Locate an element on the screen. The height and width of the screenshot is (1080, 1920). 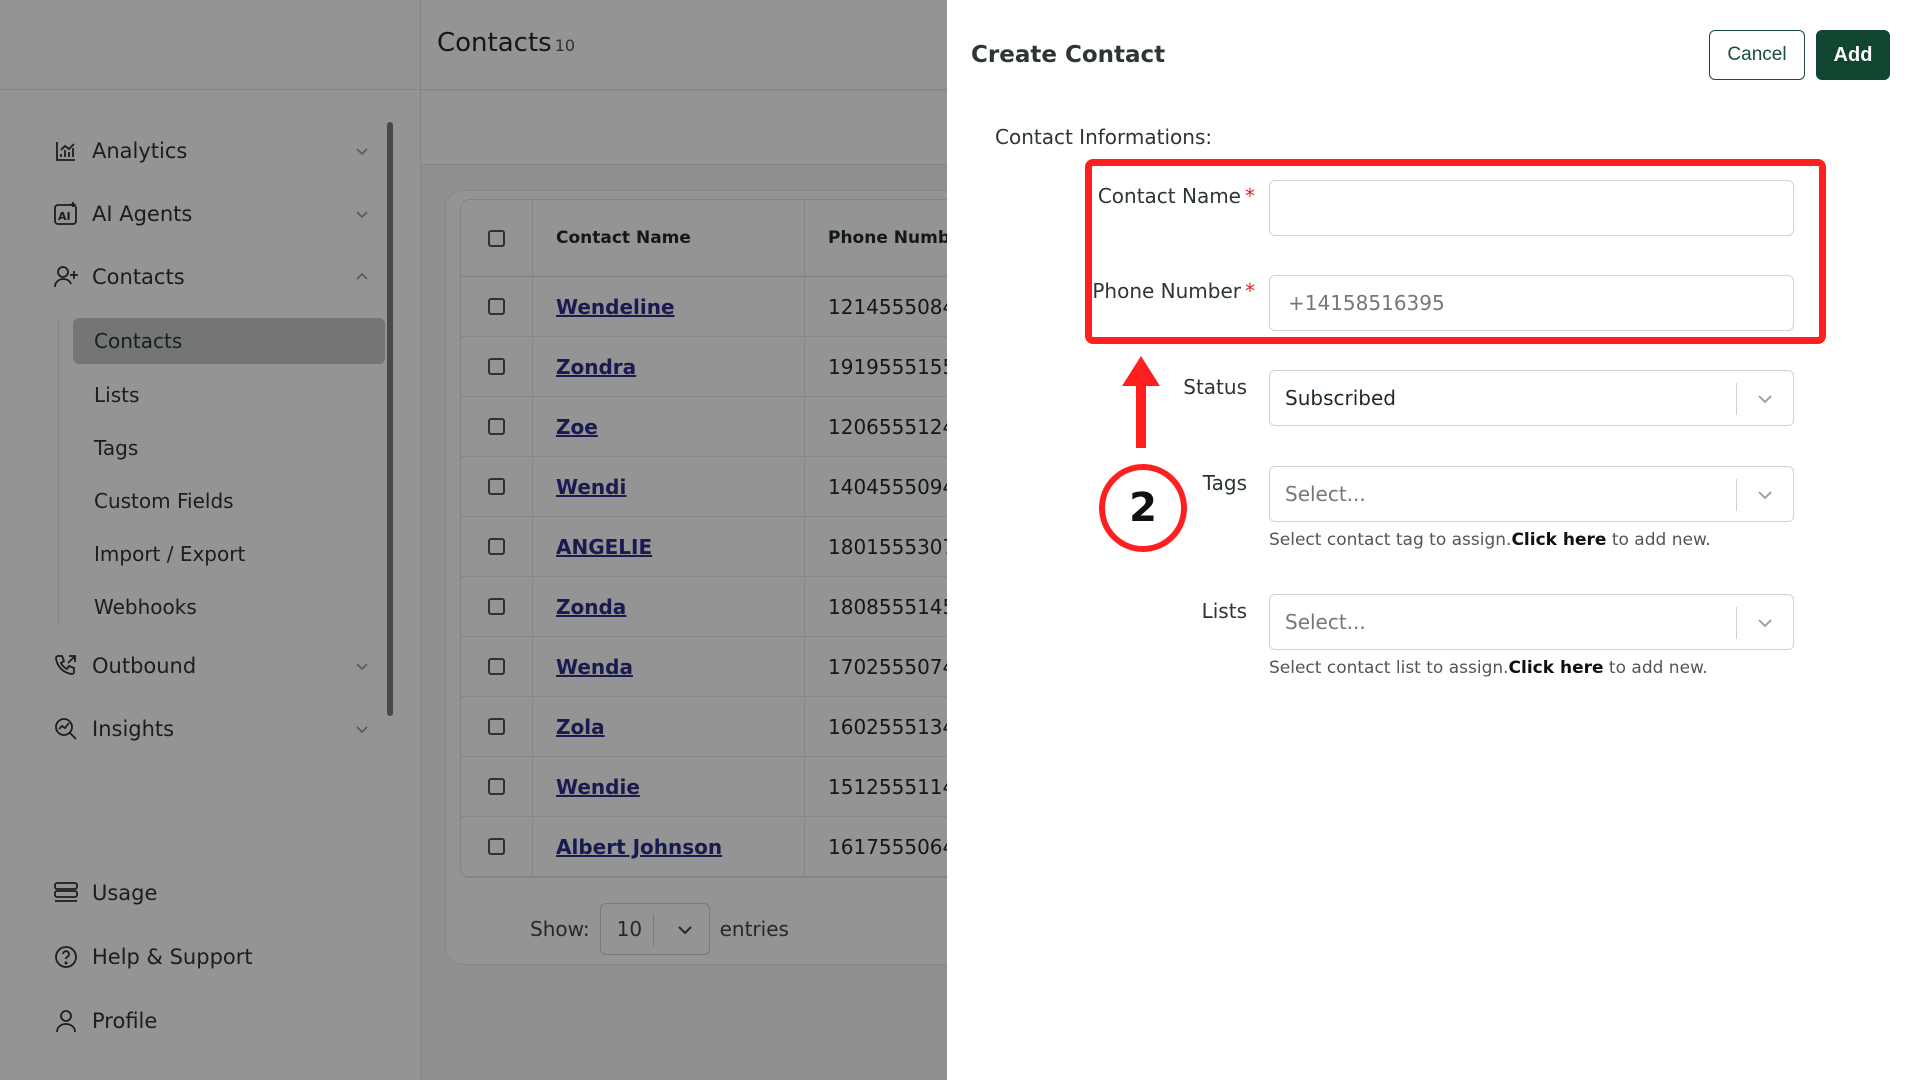
cancel-button: Cancel is located at coordinates (1757, 55).